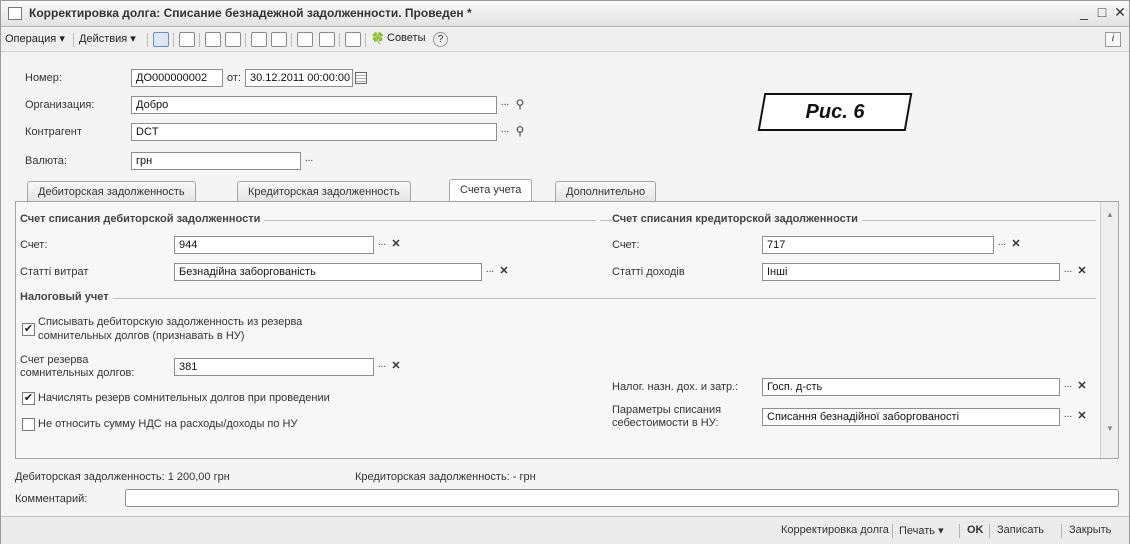 The height and width of the screenshot is (544, 1130). What do you see at coordinates (504, 272) in the screenshot?
I see `expense-item-clear-icon: ✕` at bounding box center [504, 272].